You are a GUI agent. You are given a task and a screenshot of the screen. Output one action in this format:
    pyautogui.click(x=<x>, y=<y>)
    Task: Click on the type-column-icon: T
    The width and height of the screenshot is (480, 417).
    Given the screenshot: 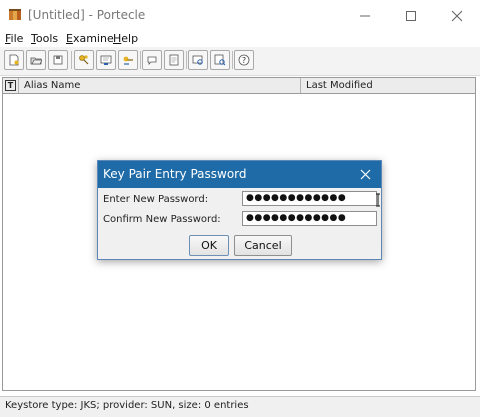 What is the action you would take?
    pyautogui.click(x=10, y=85)
    